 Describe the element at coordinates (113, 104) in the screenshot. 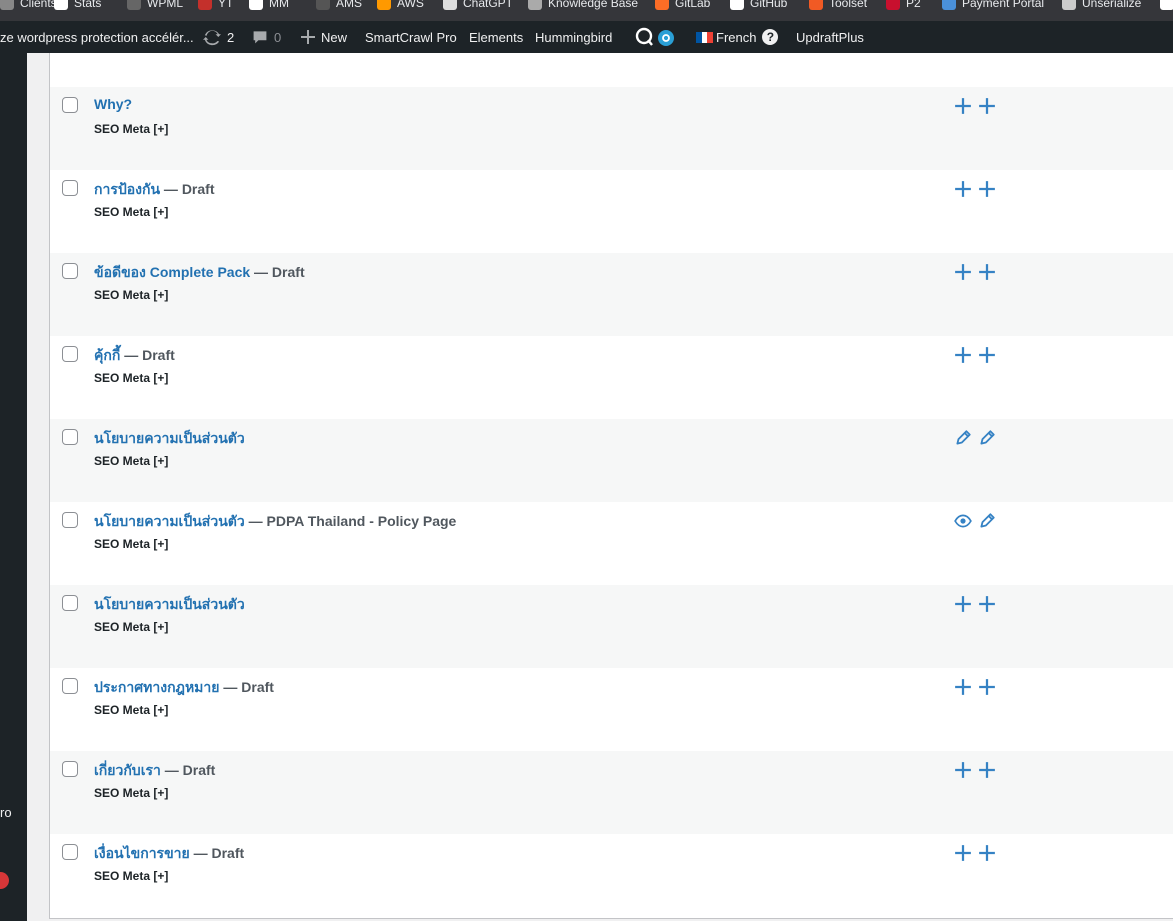

I see `row-title-link: Why?` at that location.